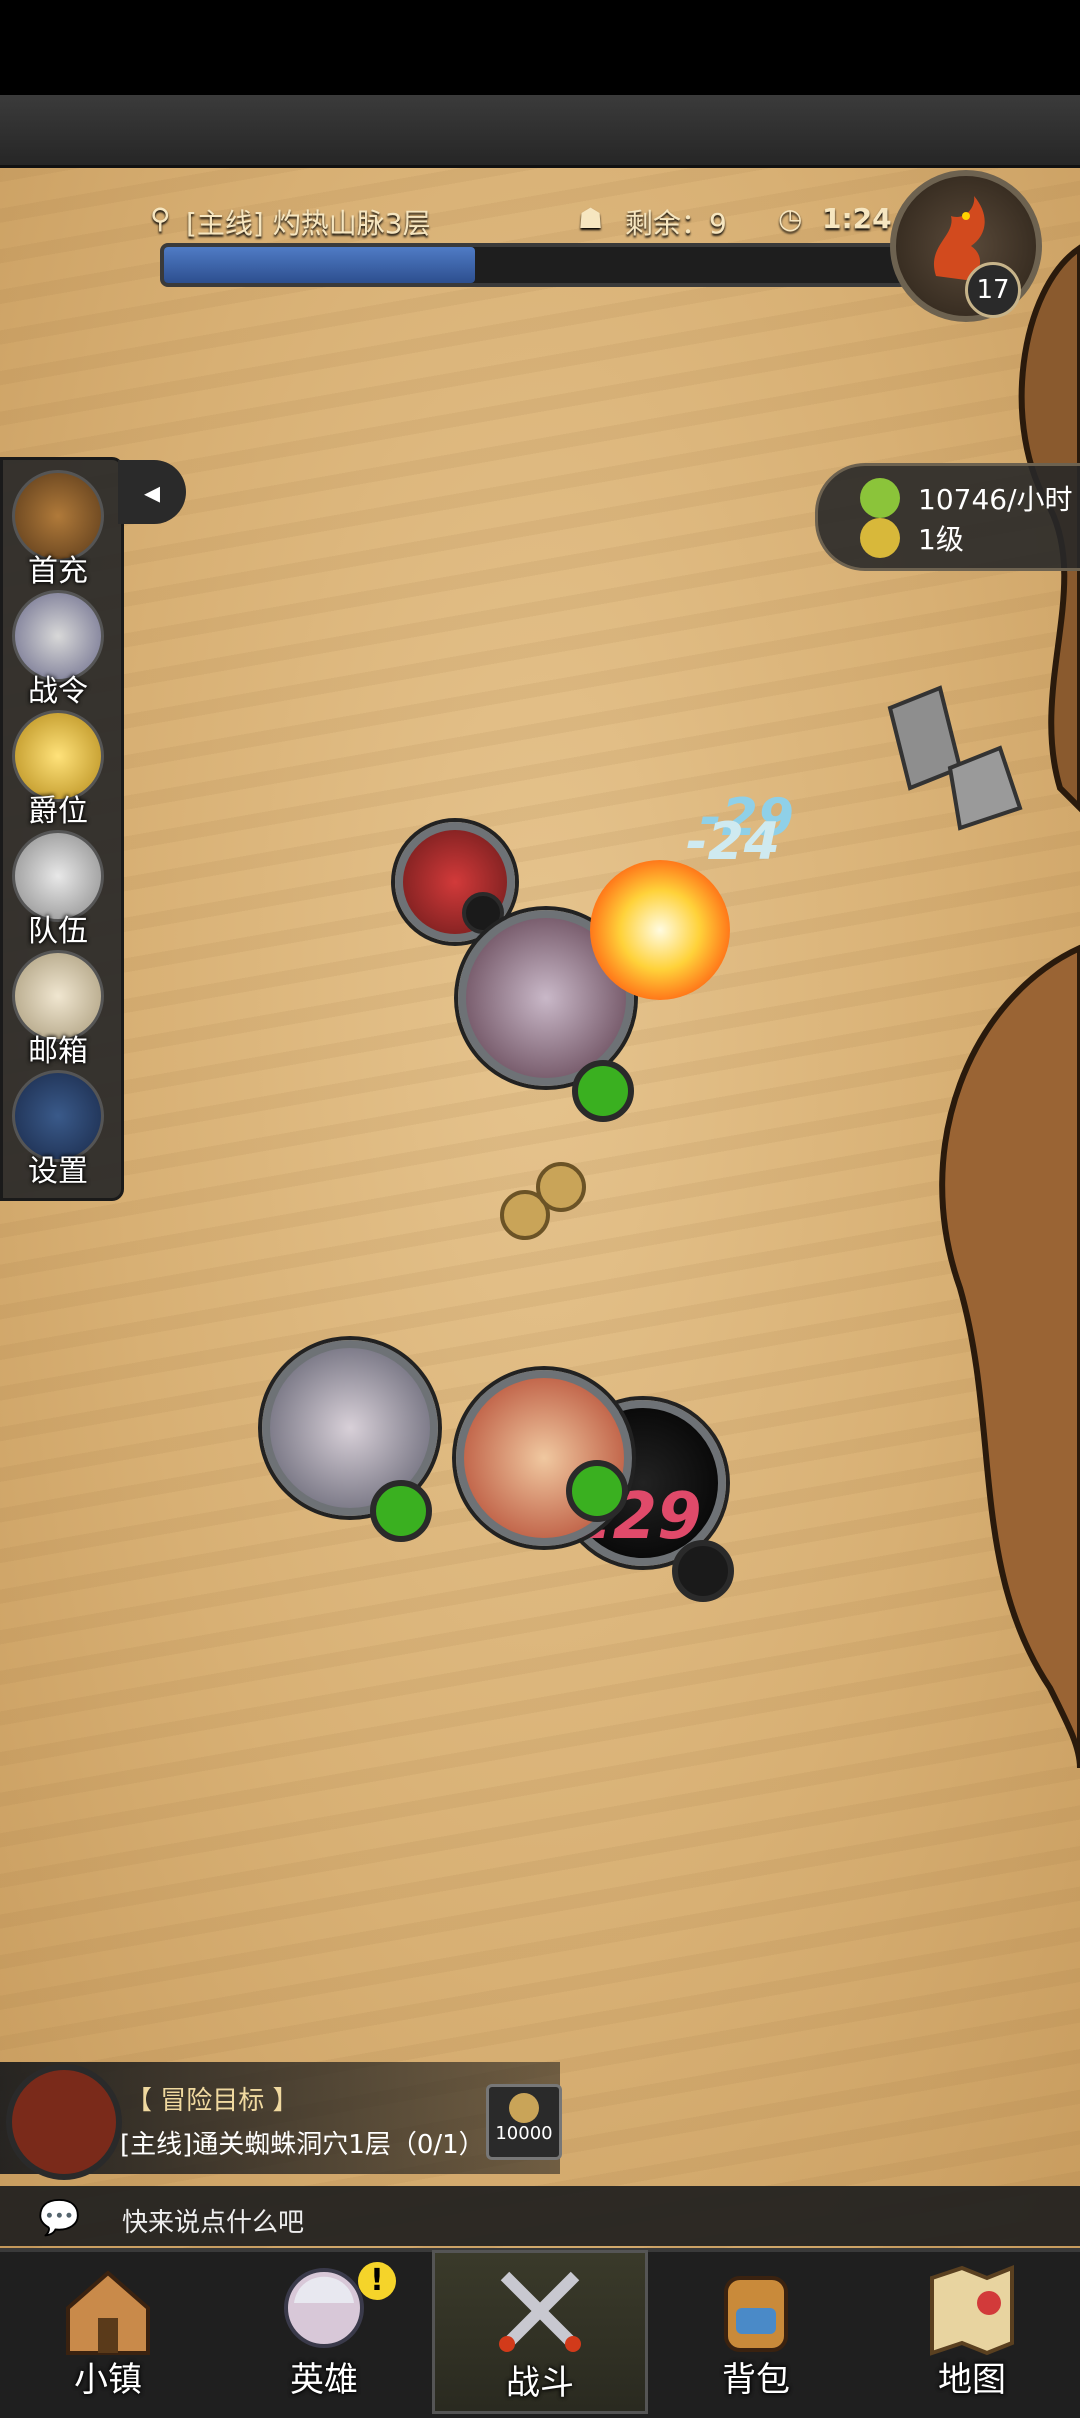 Image resolution: width=1080 pixels, height=2418 pixels. What do you see at coordinates (58, 811) in the screenshot?
I see `menu-label: 爵位` at bounding box center [58, 811].